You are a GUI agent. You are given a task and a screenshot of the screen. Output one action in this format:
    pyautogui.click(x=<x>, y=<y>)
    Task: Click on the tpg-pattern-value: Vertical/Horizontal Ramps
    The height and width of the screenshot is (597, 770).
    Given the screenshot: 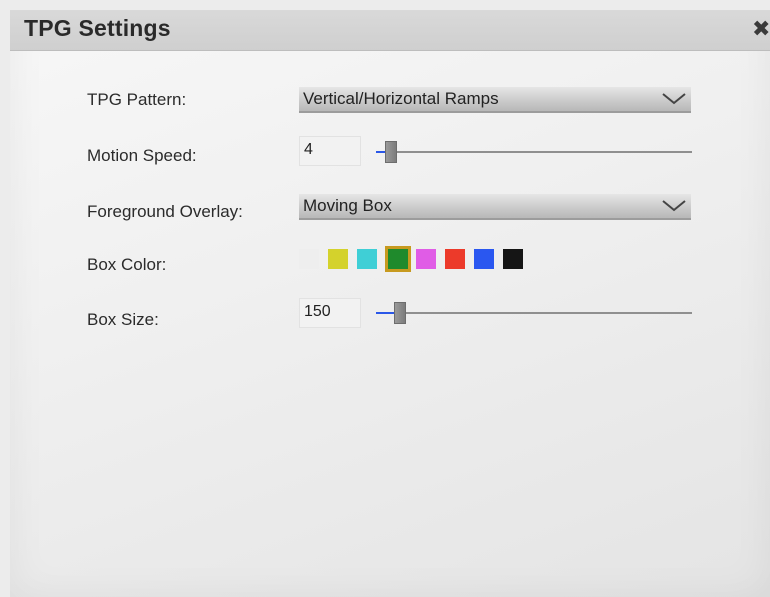 What is the action you would take?
    pyautogui.click(x=401, y=98)
    